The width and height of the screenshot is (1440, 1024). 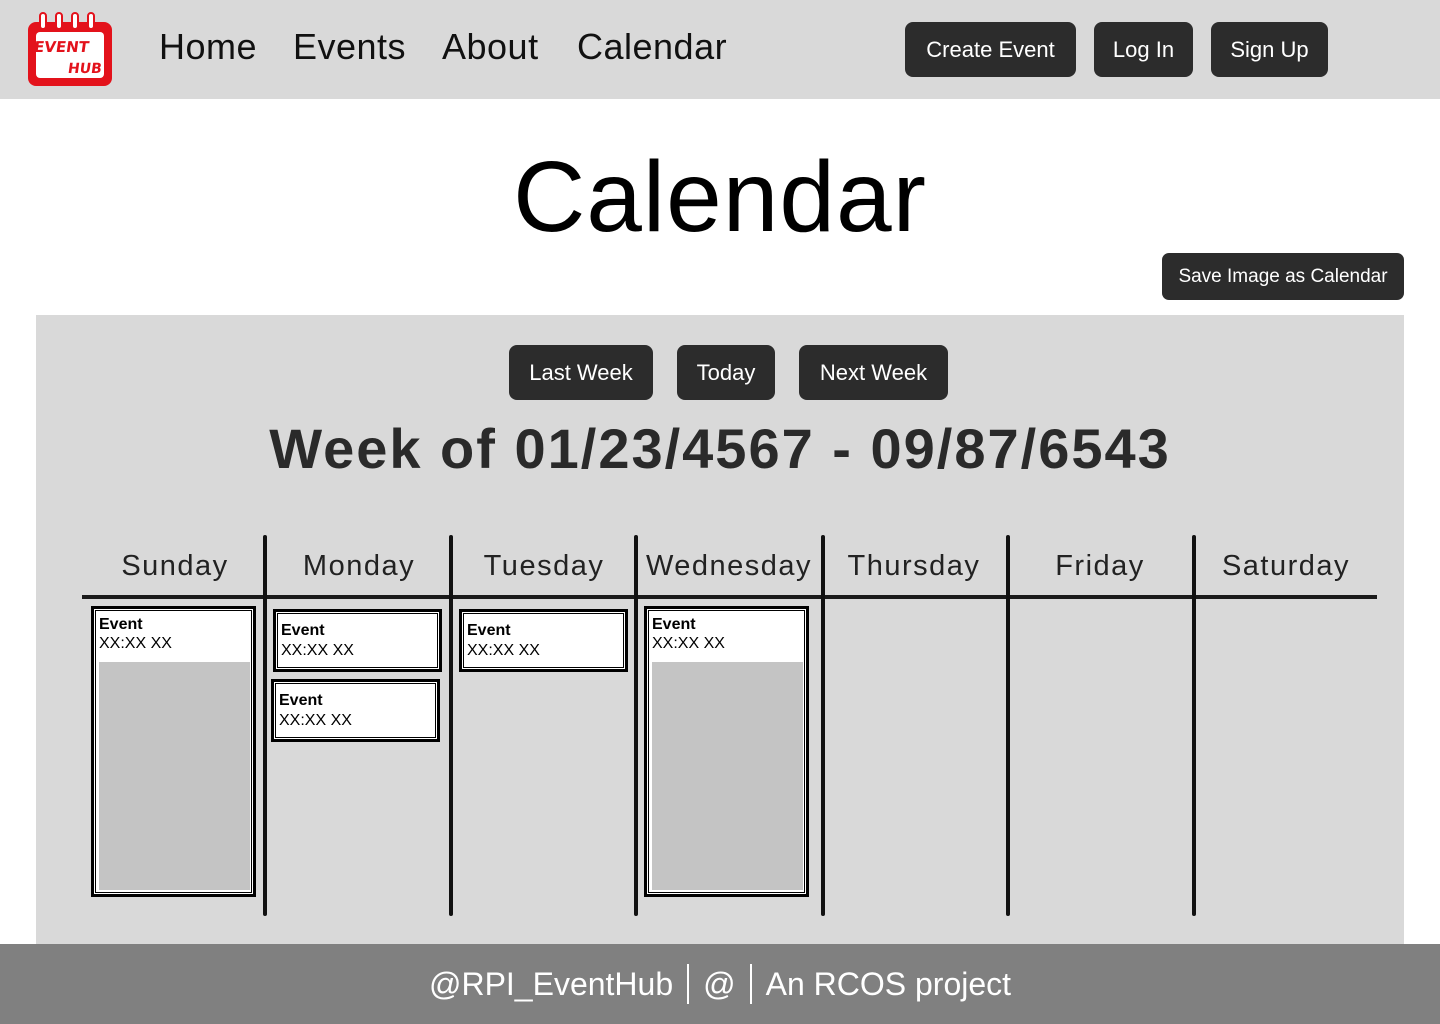 What do you see at coordinates (652, 47) in the screenshot?
I see `nav-calendar: Calendar` at bounding box center [652, 47].